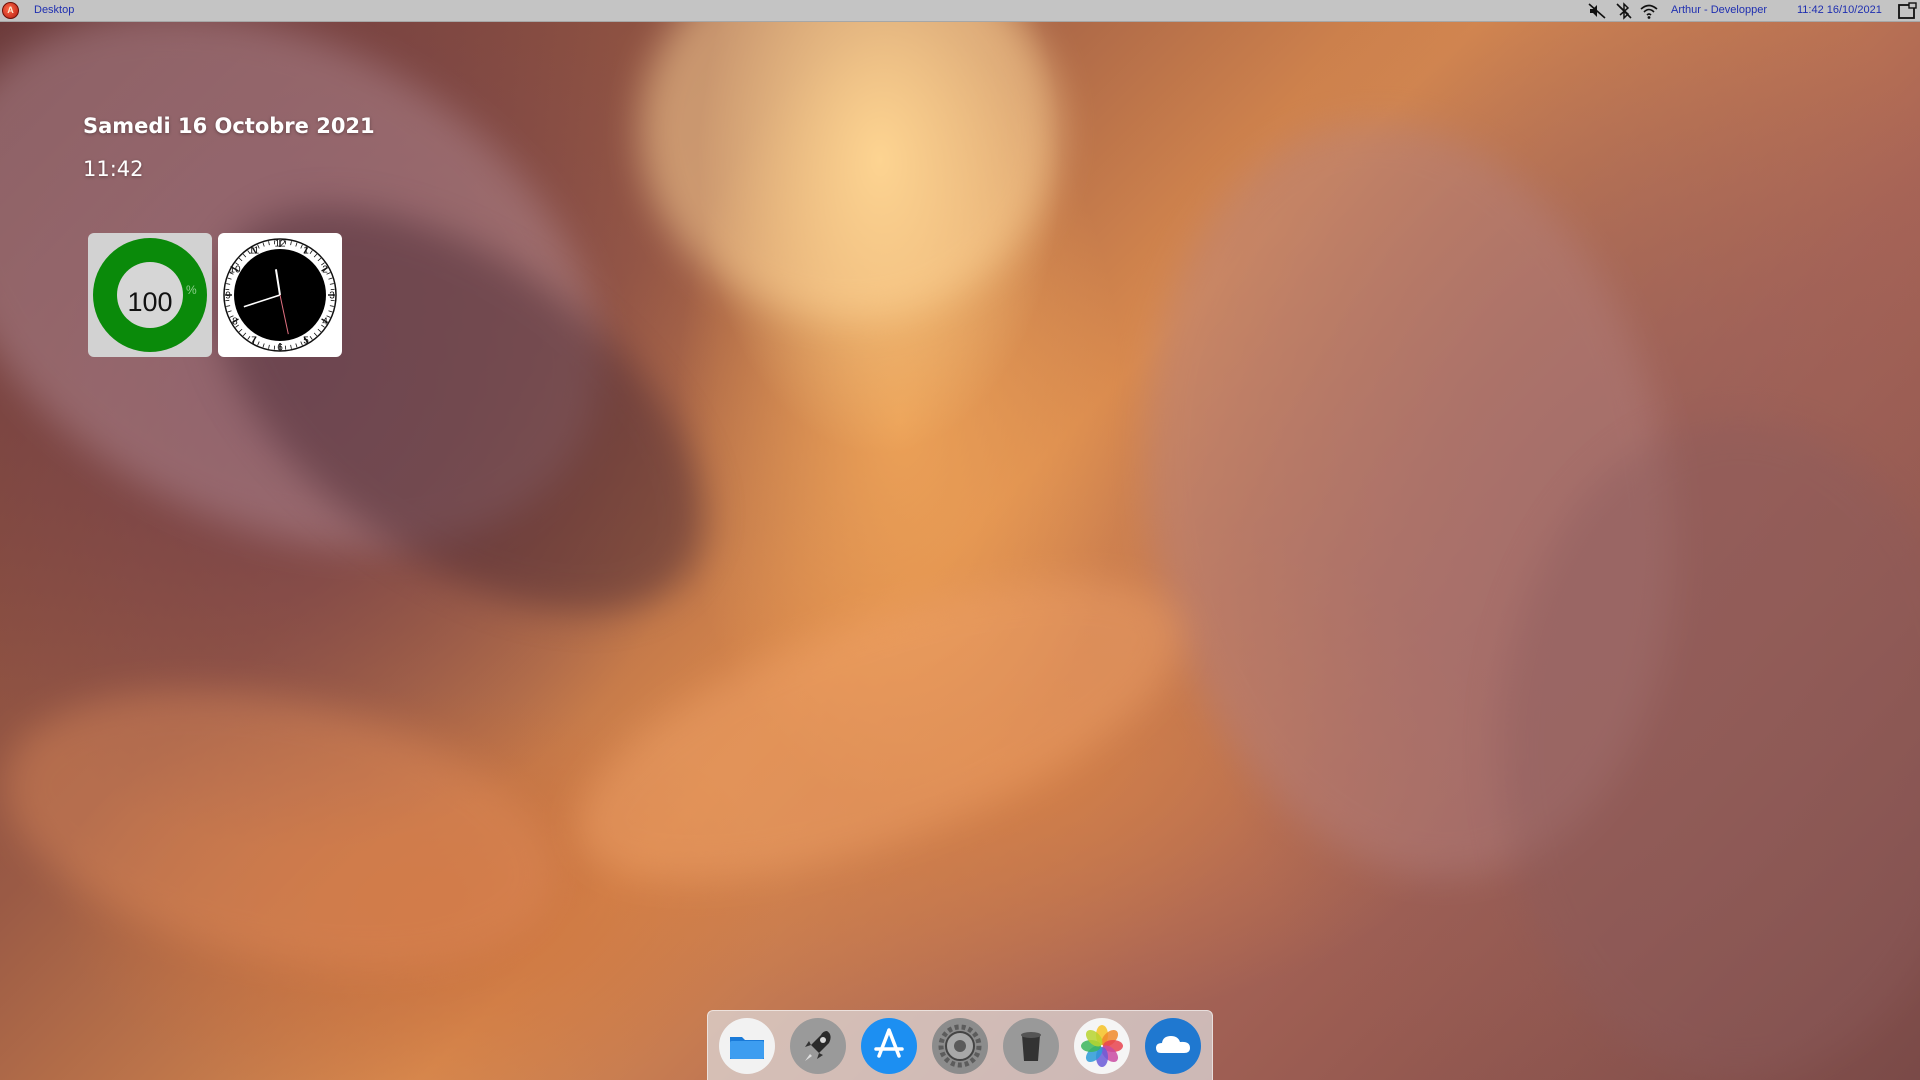  I want to click on battery-percent-unit: %, so click(191, 290).